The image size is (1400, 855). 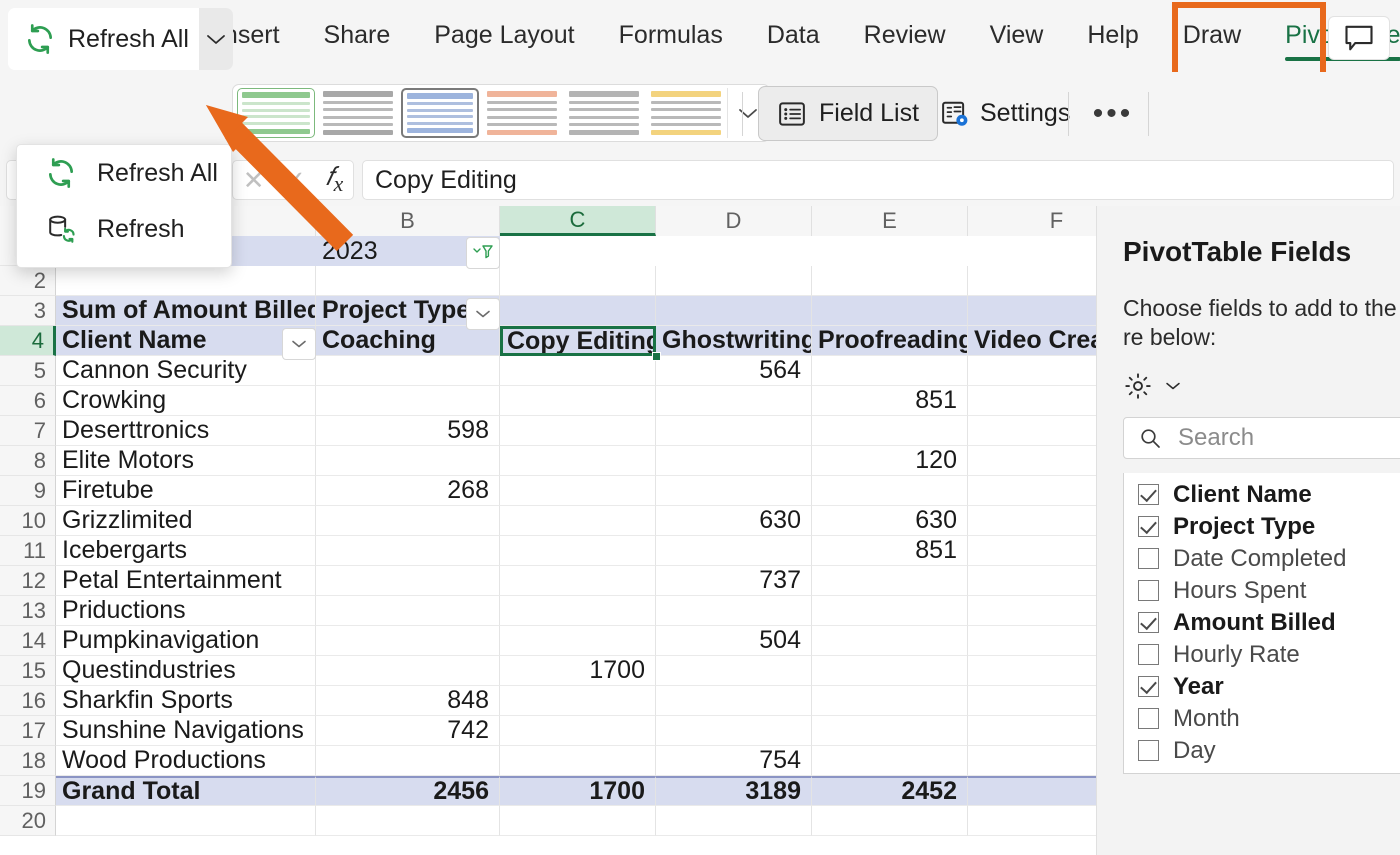 I want to click on table-row-cell-proofreading: 851, so click(x=890, y=551).